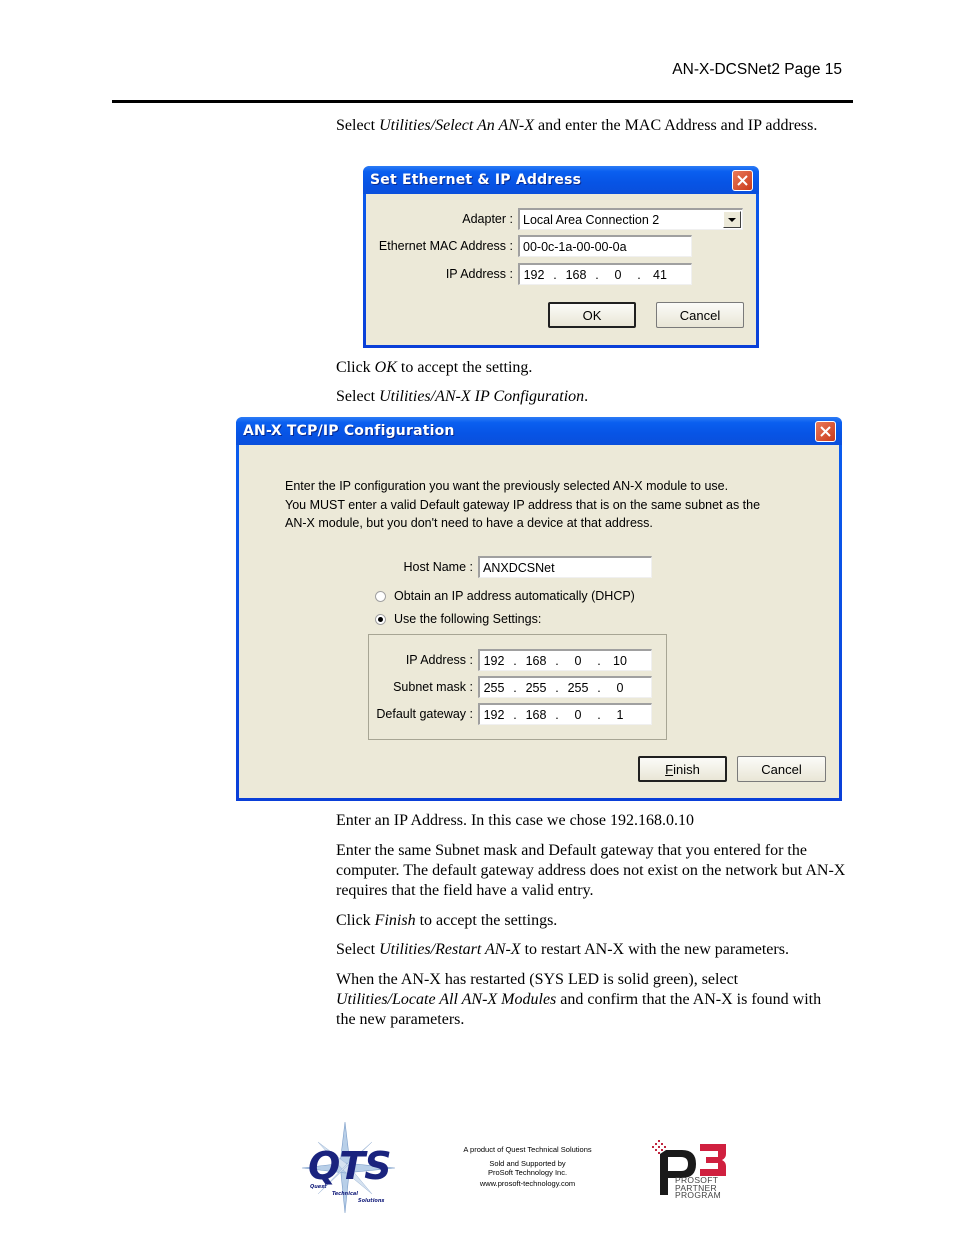 The image size is (954, 1235). What do you see at coordinates (447, 920) in the screenshot?
I see `instruction-click-finish: Click Finish to accept the settings.` at bounding box center [447, 920].